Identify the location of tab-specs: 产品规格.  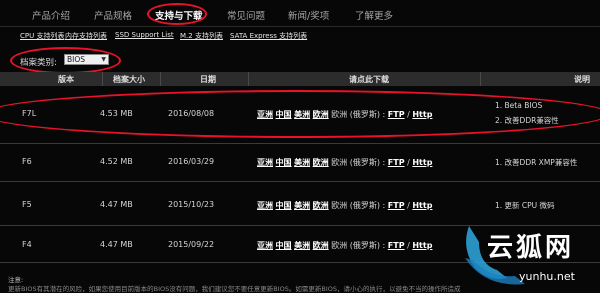
(113, 15).